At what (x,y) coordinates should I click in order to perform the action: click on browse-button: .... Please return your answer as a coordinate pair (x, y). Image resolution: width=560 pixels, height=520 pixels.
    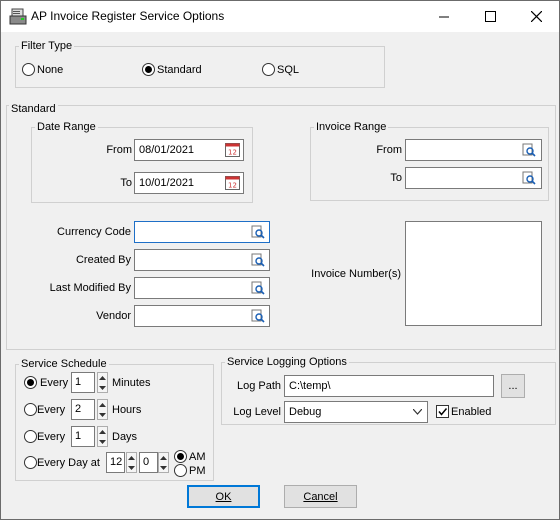
    Looking at the image, I should click on (513, 386).